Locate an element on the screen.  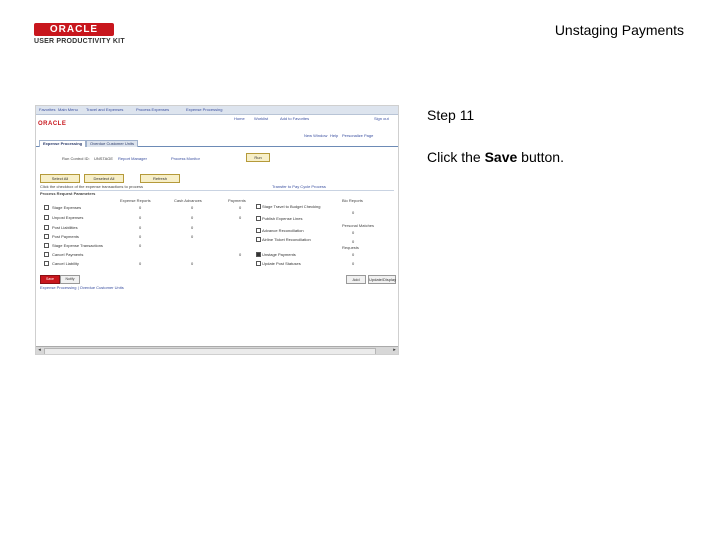
add-button: Add is located at coordinates (356, 279).